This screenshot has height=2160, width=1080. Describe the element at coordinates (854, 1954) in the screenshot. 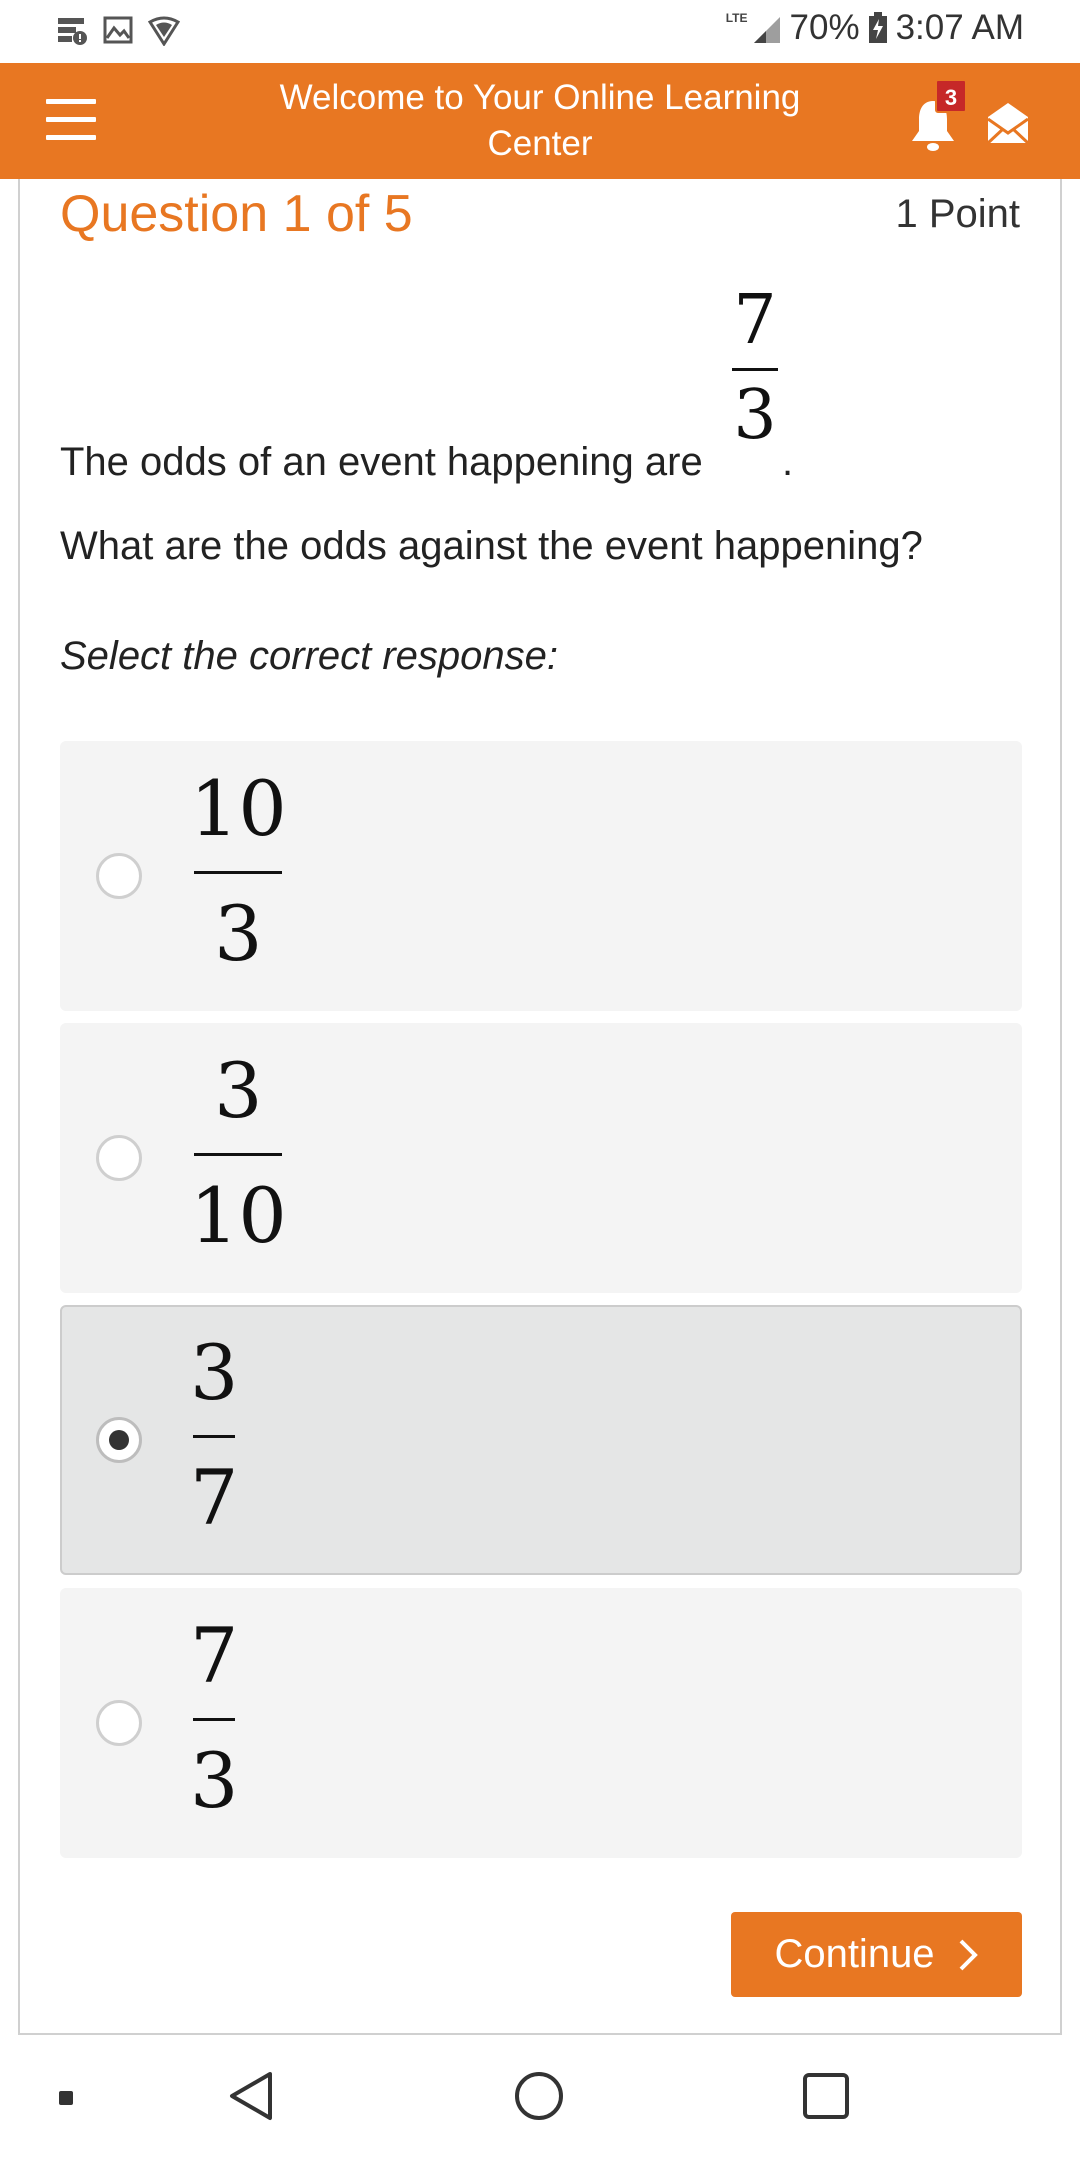

I see `continue-label: Continue` at that location.